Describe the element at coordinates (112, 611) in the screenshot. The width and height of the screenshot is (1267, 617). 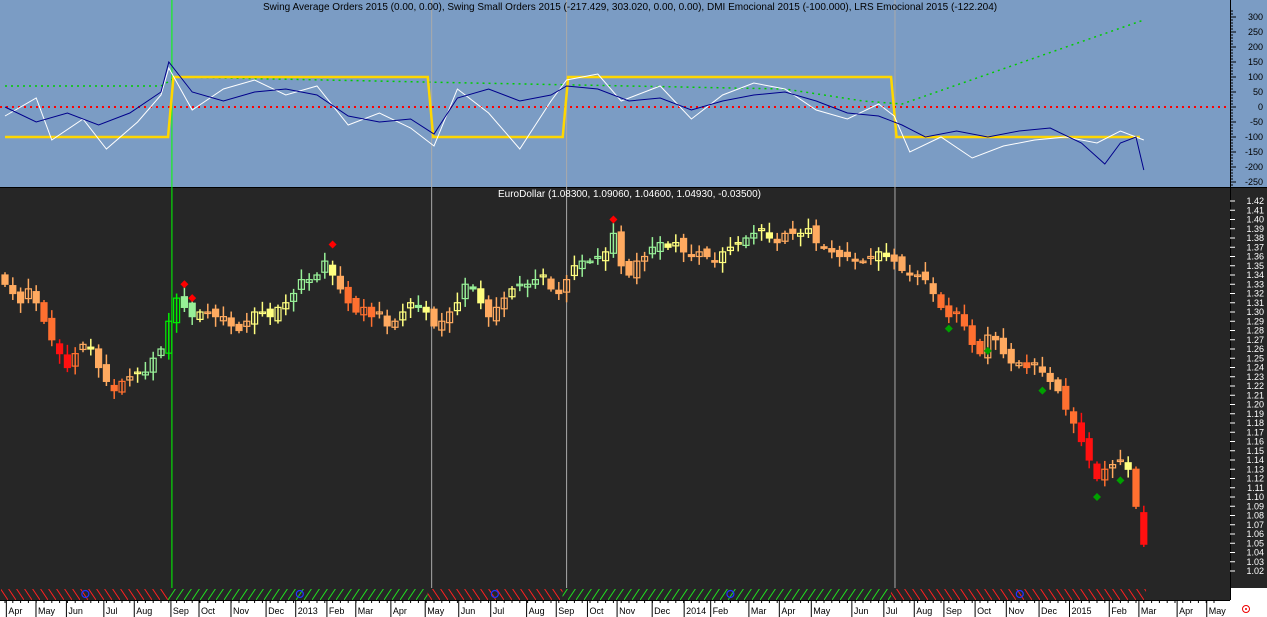
I see `x-tick-label: Jul` at that location.